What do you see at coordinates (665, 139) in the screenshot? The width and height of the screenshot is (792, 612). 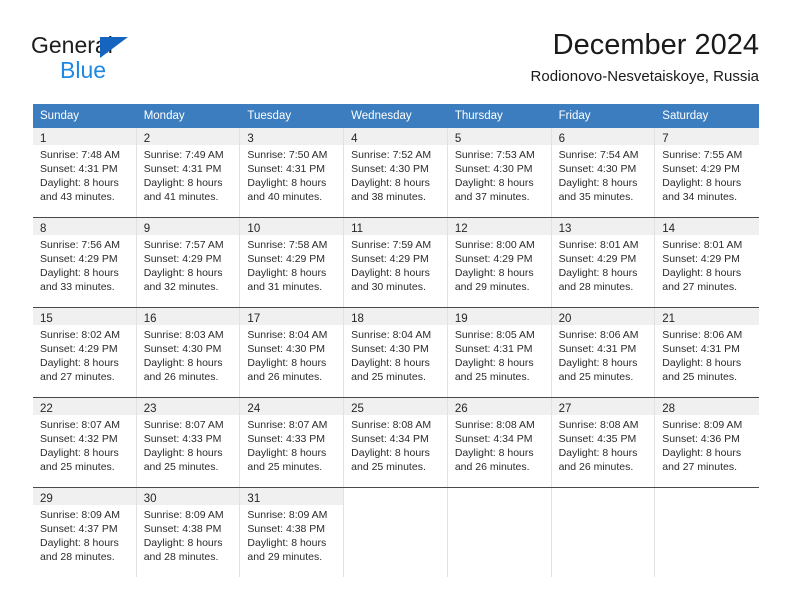 I see `day-number: 7` at bounding box center [665, 139].